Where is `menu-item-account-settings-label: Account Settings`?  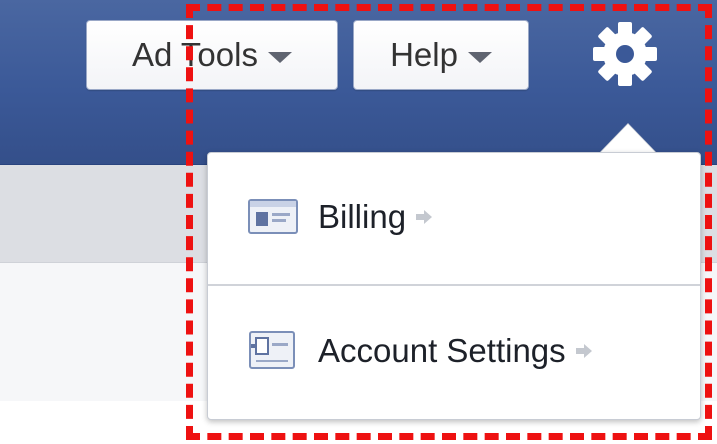 menu-item-account-settings-label: Account Settings is located at coordinates (442, 350).